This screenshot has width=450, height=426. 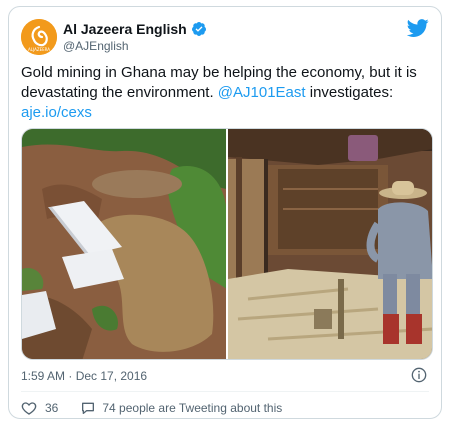 I want to click on al-jazeera-logo-icon: ALJAZEERA, so click(x=39, y=37).